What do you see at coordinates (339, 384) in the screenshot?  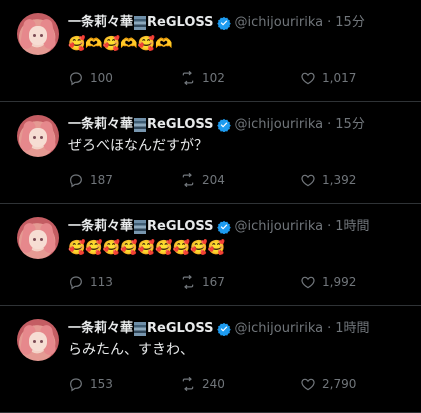 I see `like-count: 2,790` at bounding box center [339, 384].